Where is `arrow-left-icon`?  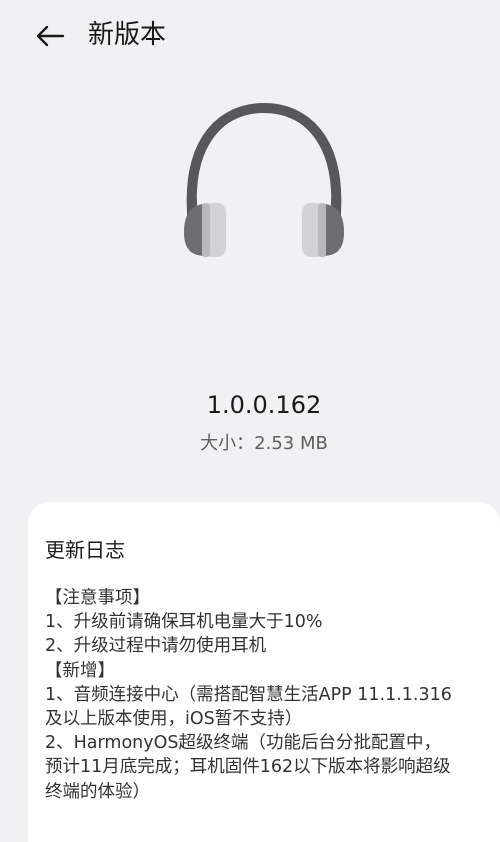 arrow-left-icon is located at coordinates (50, 36).